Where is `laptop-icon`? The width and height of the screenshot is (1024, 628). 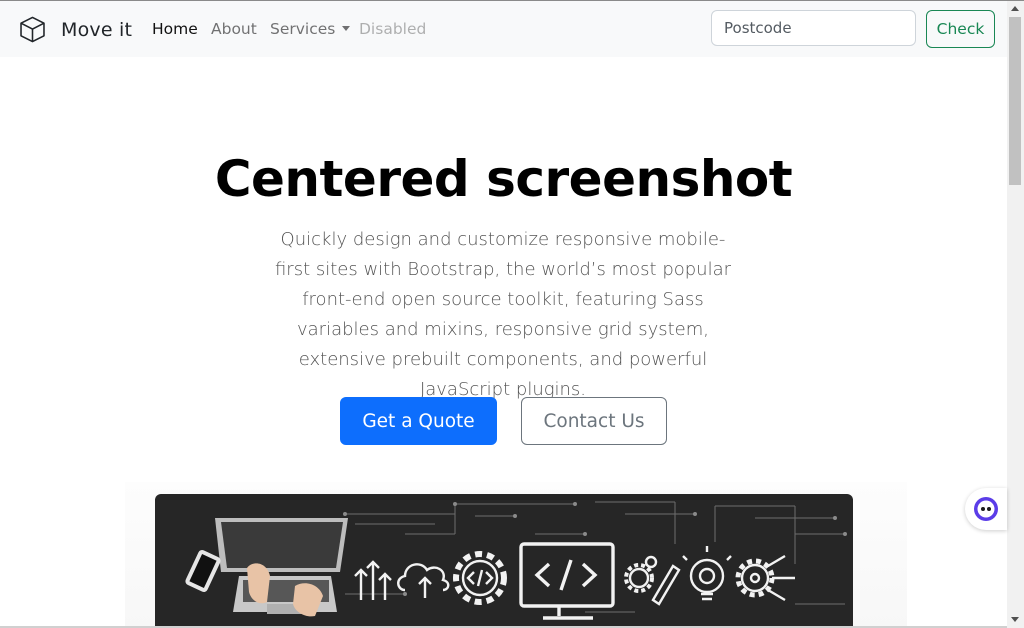
laptop-icon is located at coordinates (281, 567).